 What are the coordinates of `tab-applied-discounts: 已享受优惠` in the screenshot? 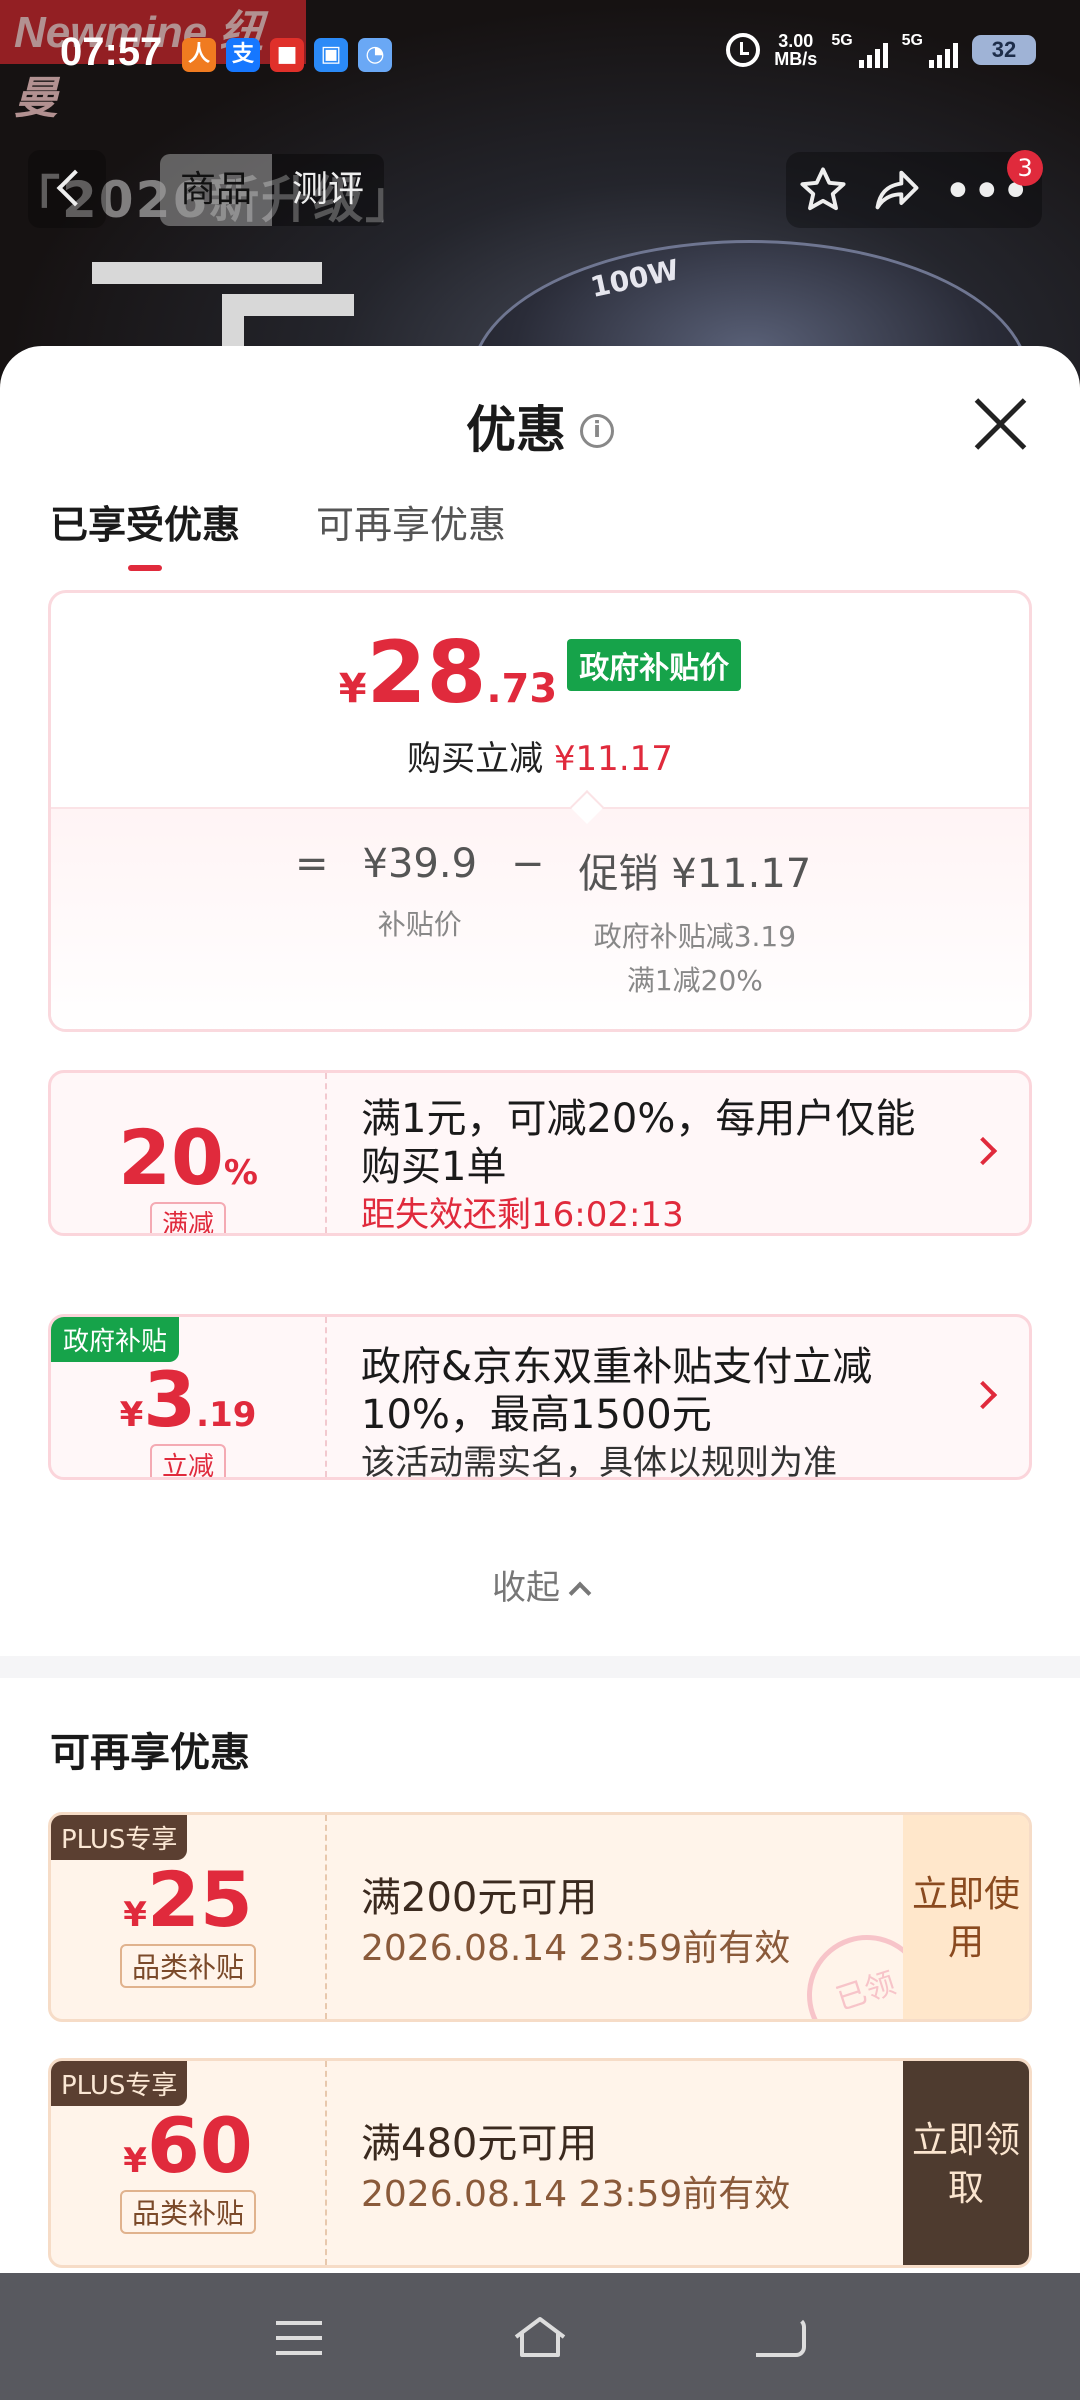 It's located at (145, 532).